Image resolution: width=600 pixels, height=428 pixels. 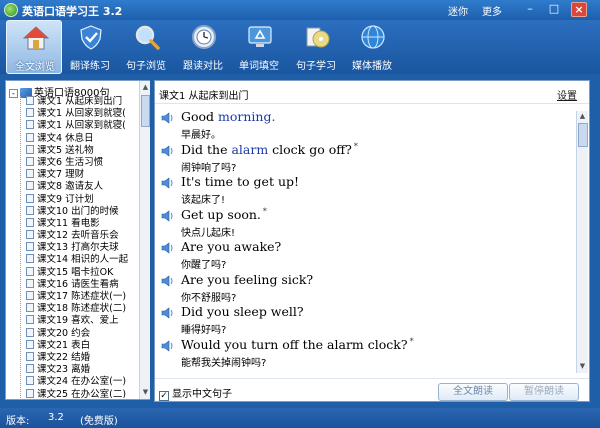 I want to click on english-sentence: Did the alarm clock go off? *, so click(x=269, y=149).